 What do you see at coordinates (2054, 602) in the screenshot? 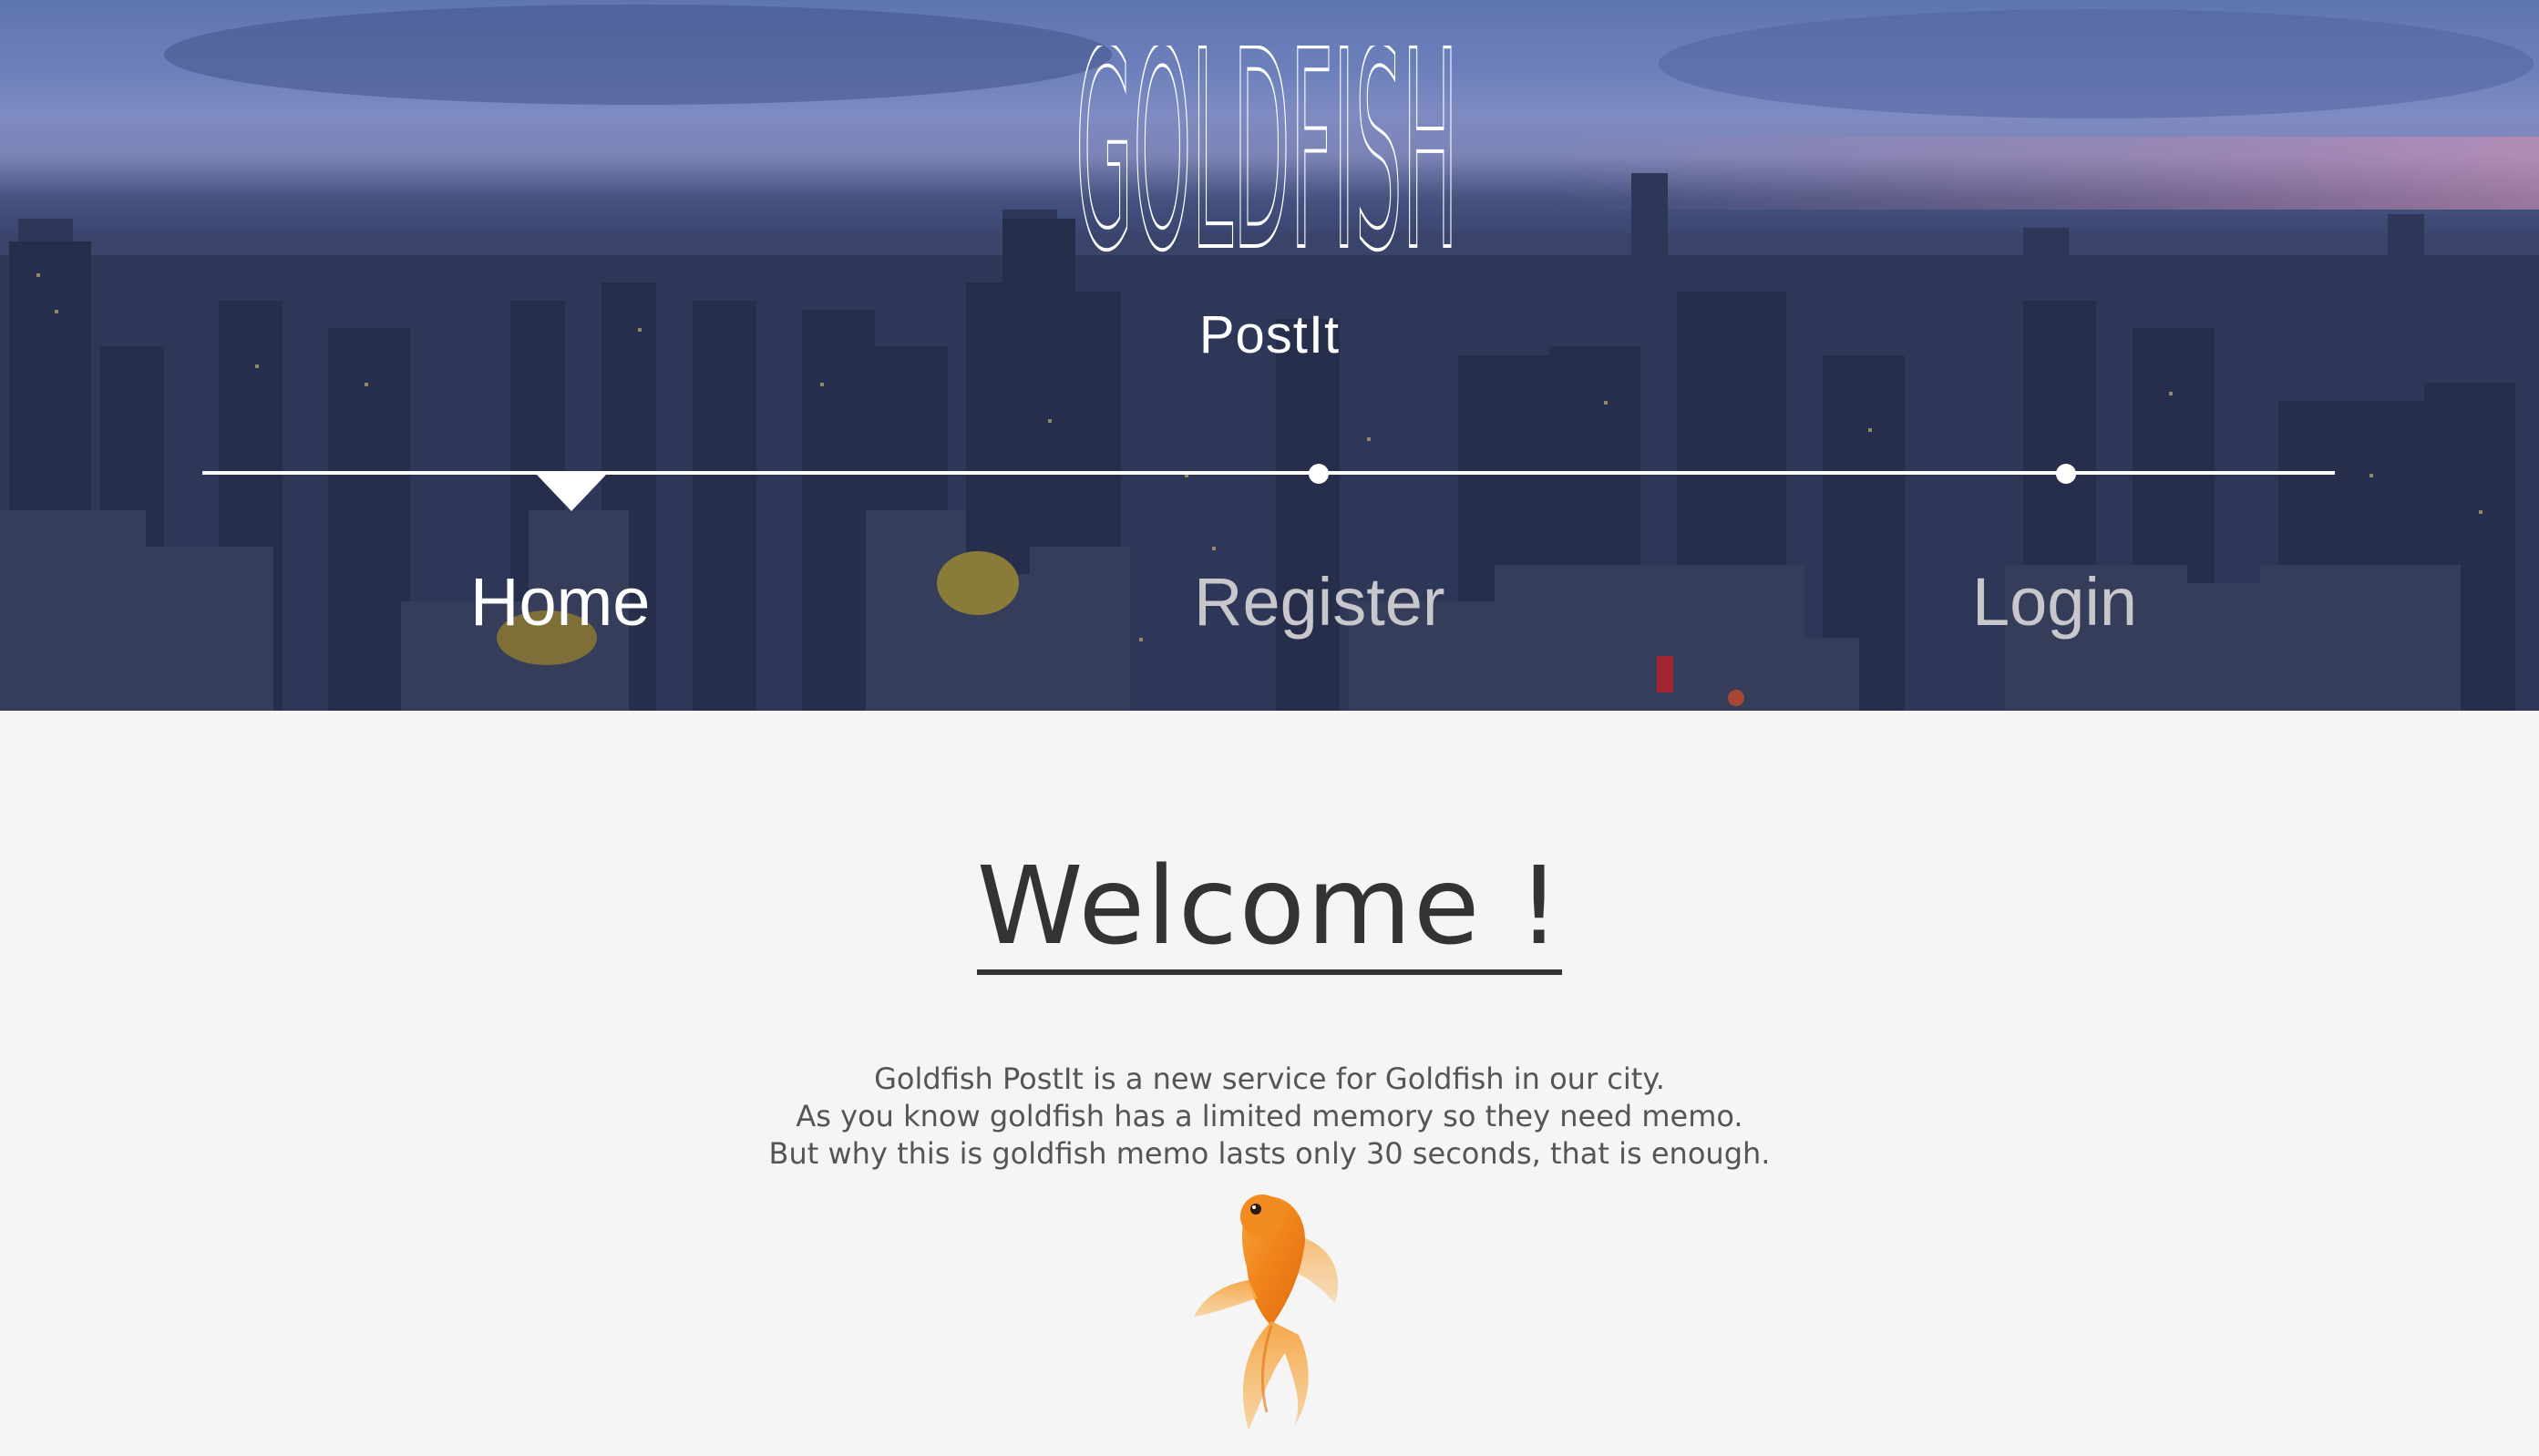
I see `nav-login-link: Login` at bounding box center [2054, 602].